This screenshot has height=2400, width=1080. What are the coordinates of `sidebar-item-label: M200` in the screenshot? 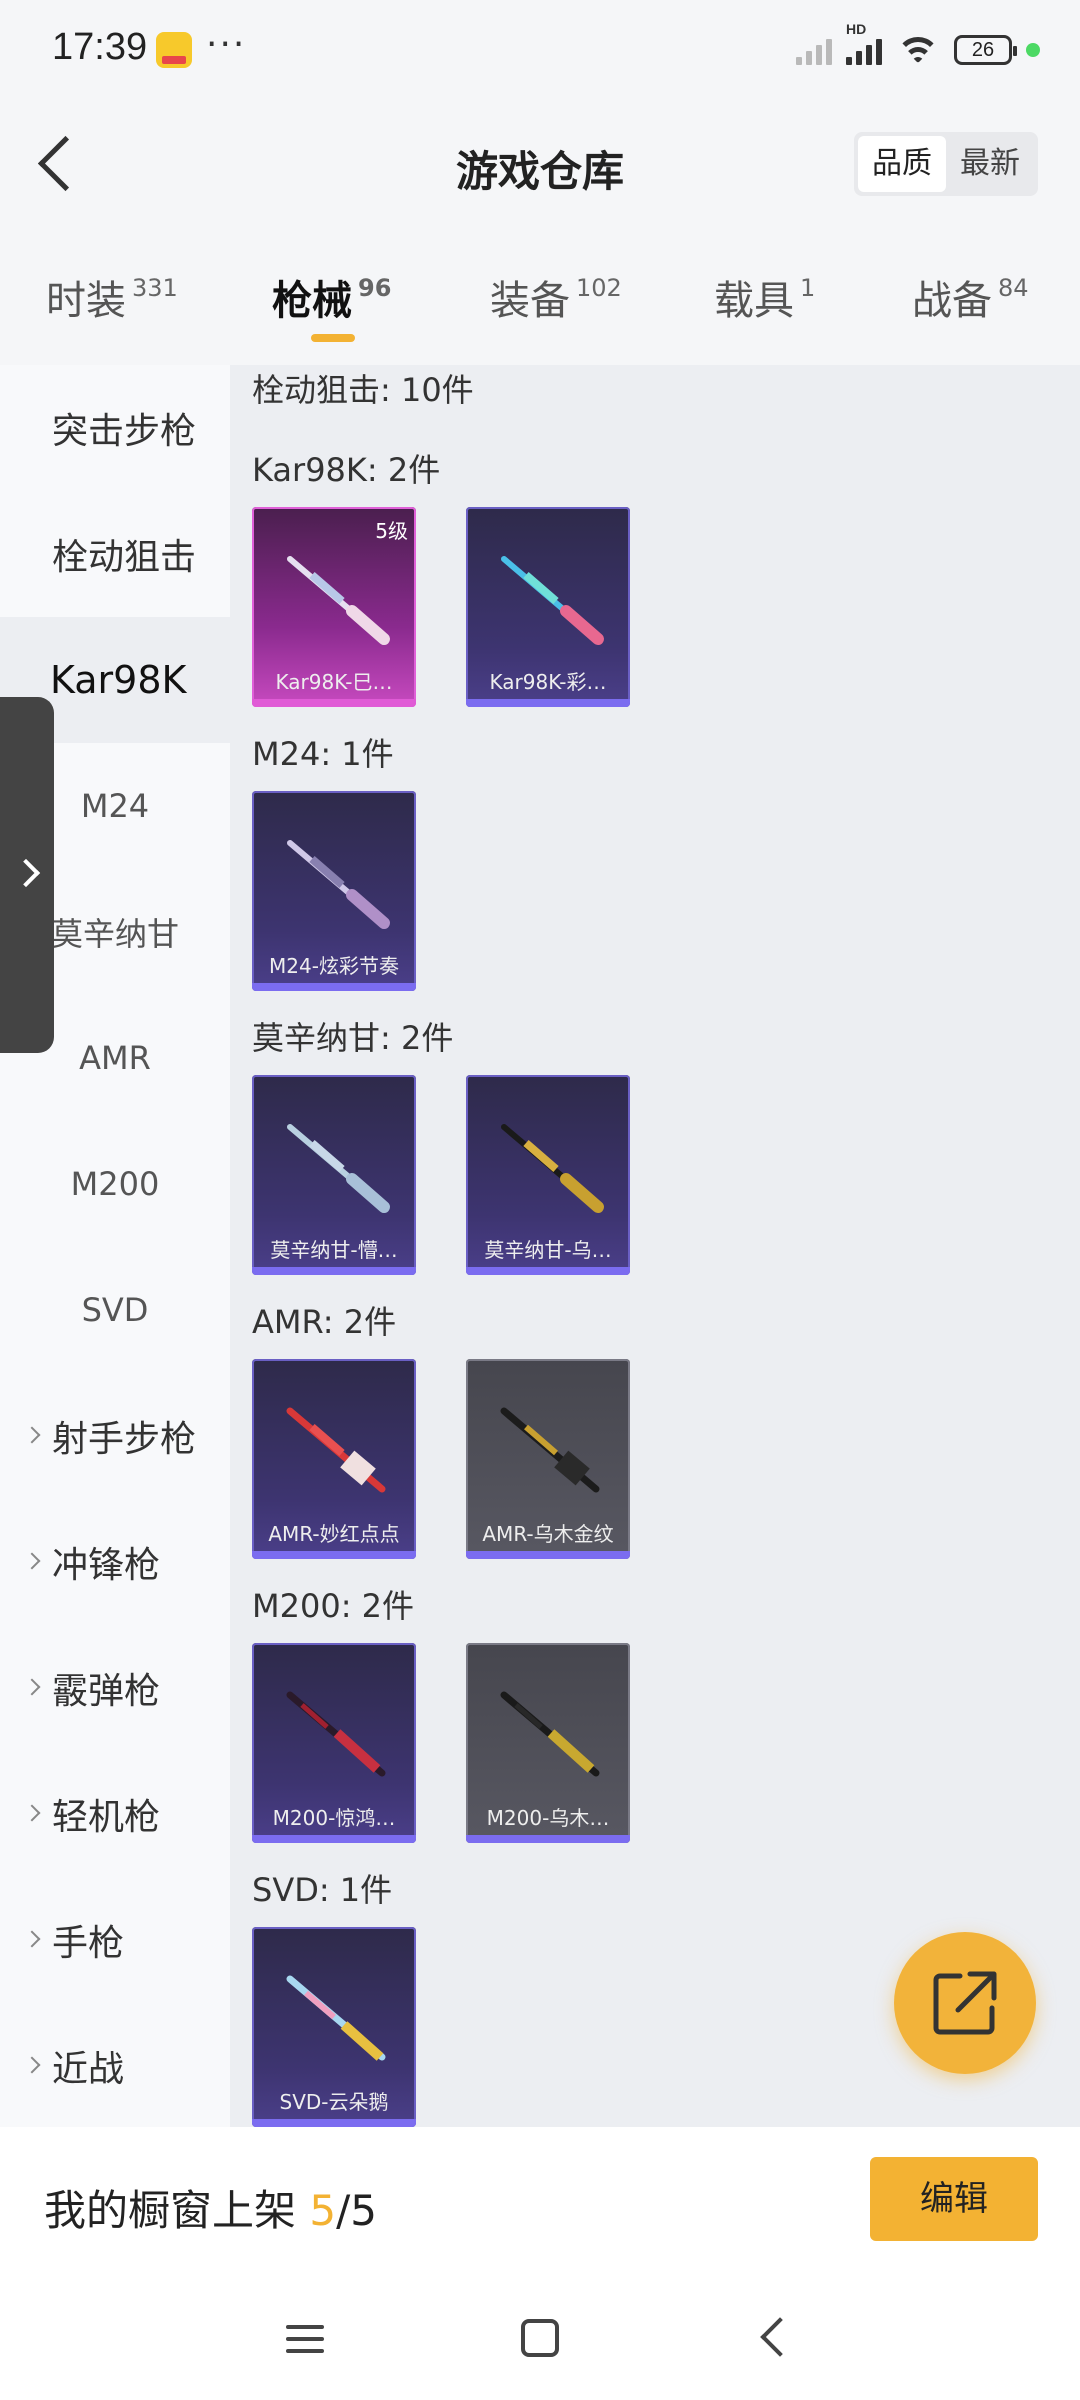 It's located at (115, 1184).